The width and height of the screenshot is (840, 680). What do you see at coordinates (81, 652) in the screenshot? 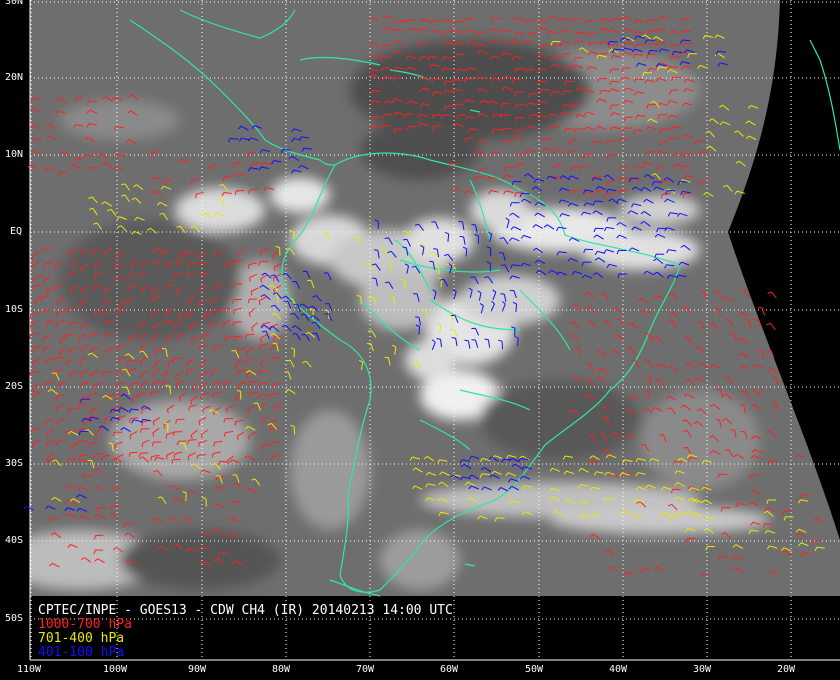
I see `legend-high-level: 401-100 hPa` at bounding box center [81, 652].